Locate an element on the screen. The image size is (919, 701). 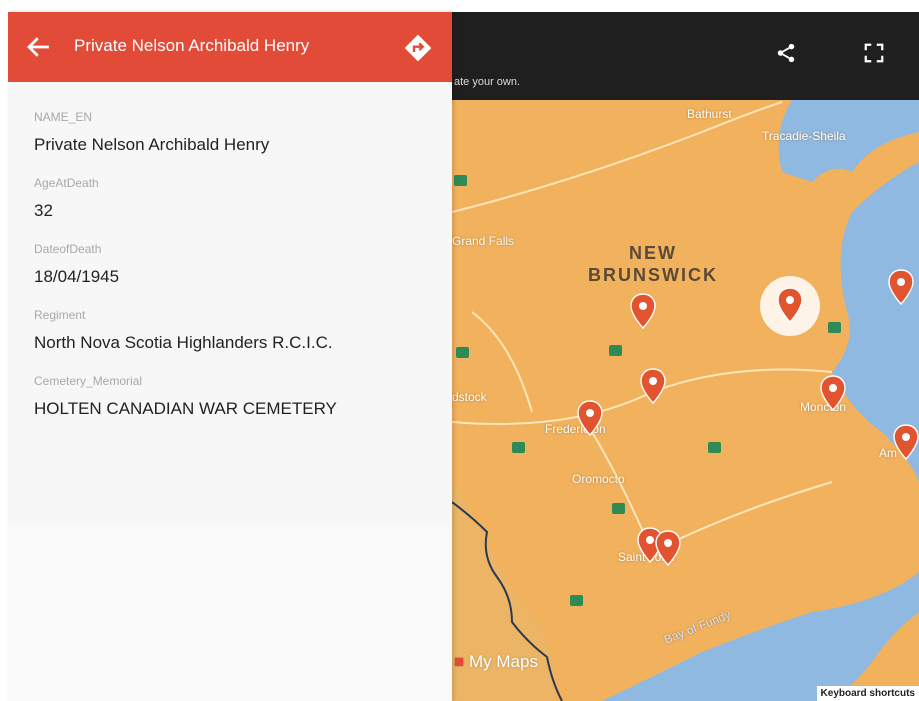
panel-empty-area is located at coordinates (230, 614).